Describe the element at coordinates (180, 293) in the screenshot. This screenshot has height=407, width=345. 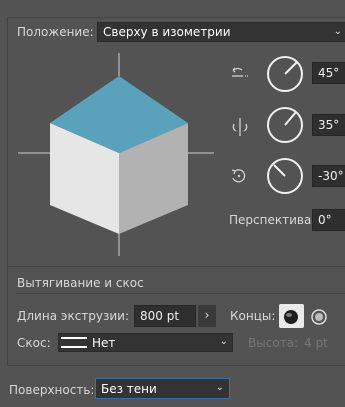
I see `section-divider` at that location.